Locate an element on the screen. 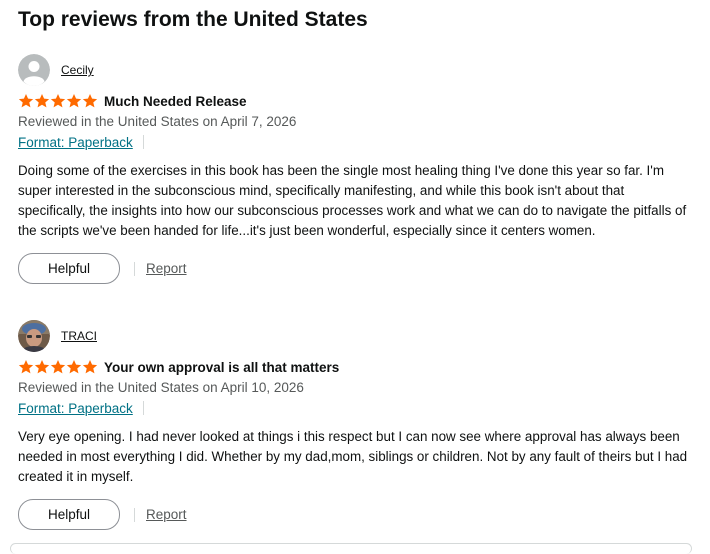  section-heading: Top reviews from the United States is located at coordinates (193, 19).